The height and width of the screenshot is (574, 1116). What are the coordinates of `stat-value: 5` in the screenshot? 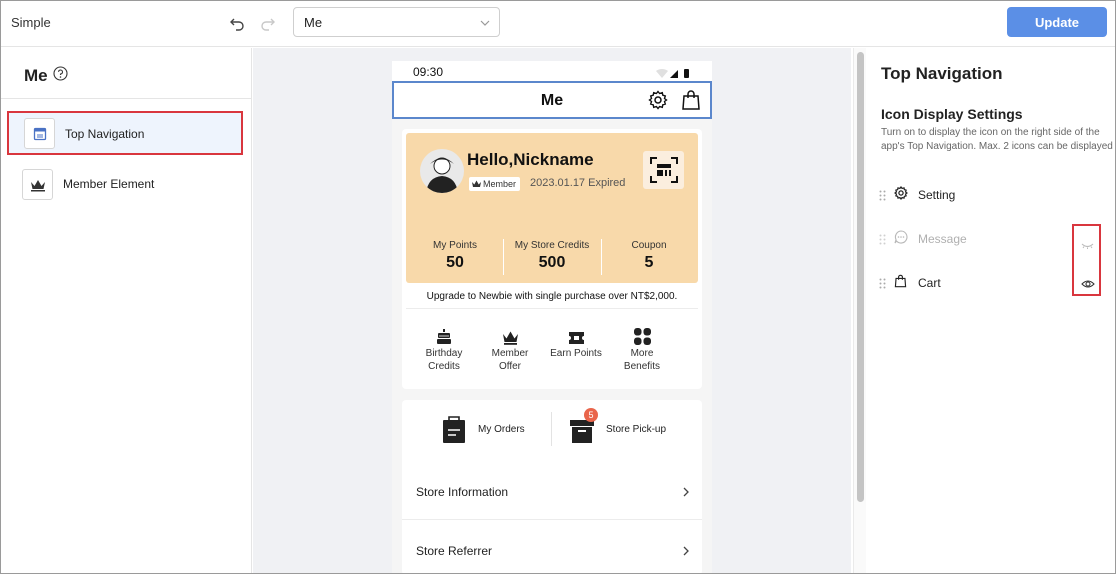 It's located at (649, 262).